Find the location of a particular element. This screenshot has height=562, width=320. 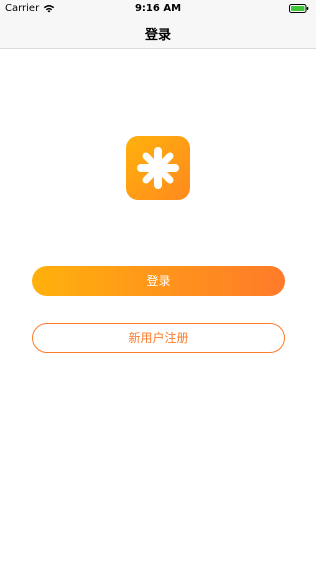

app-logo-icon is located at coordinates (158, 168).